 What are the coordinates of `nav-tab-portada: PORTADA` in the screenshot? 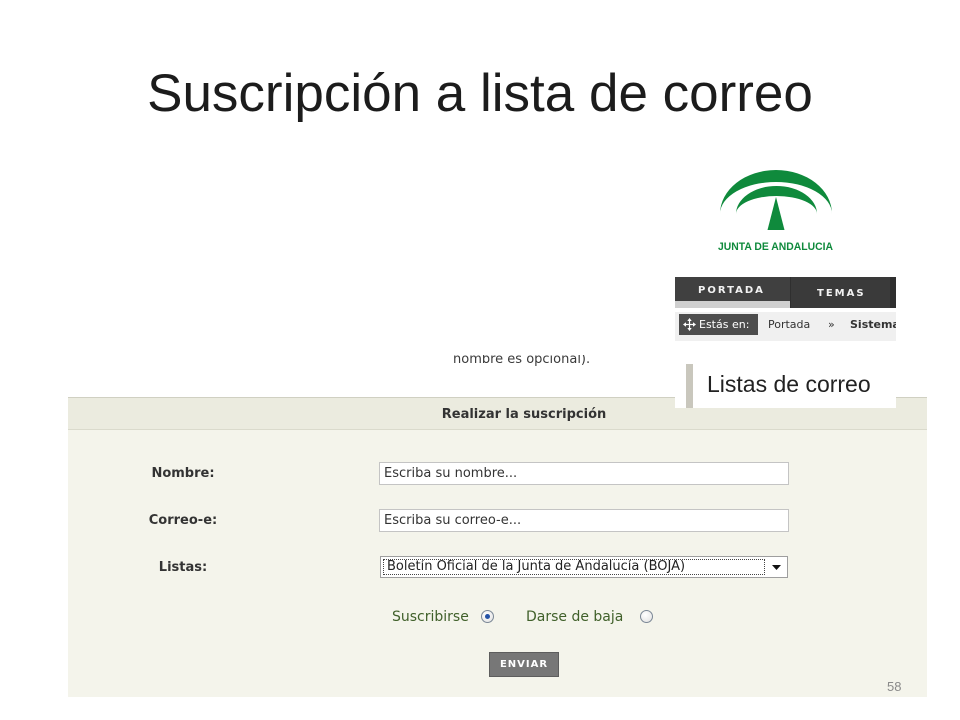 It's located at (732, 292).